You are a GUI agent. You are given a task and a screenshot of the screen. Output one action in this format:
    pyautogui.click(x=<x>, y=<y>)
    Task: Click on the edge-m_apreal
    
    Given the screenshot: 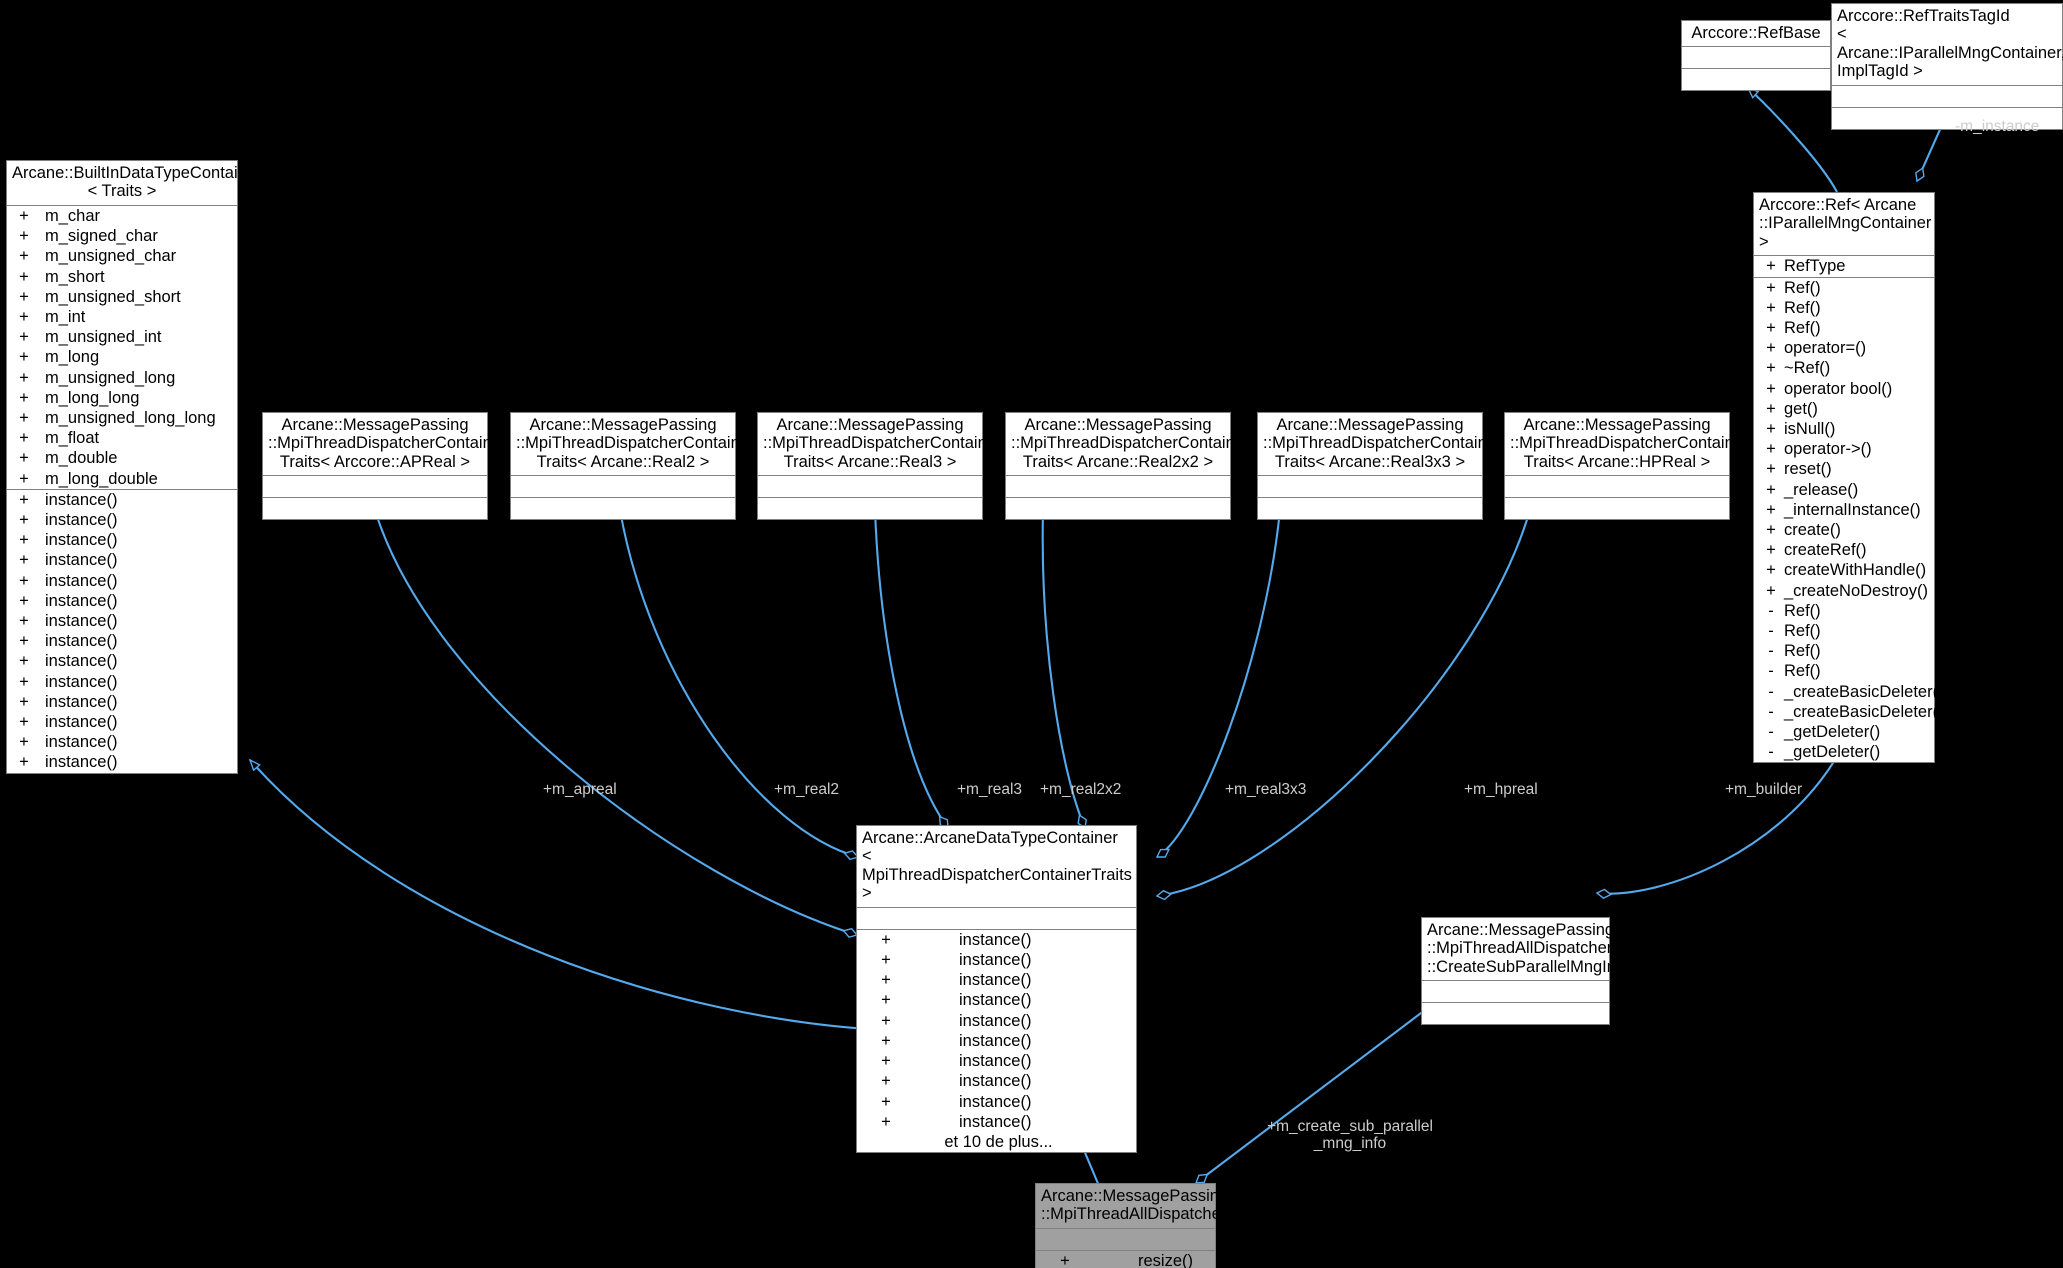 What is the action you would take?
    pyautogui.click(x=615, y=722)
    